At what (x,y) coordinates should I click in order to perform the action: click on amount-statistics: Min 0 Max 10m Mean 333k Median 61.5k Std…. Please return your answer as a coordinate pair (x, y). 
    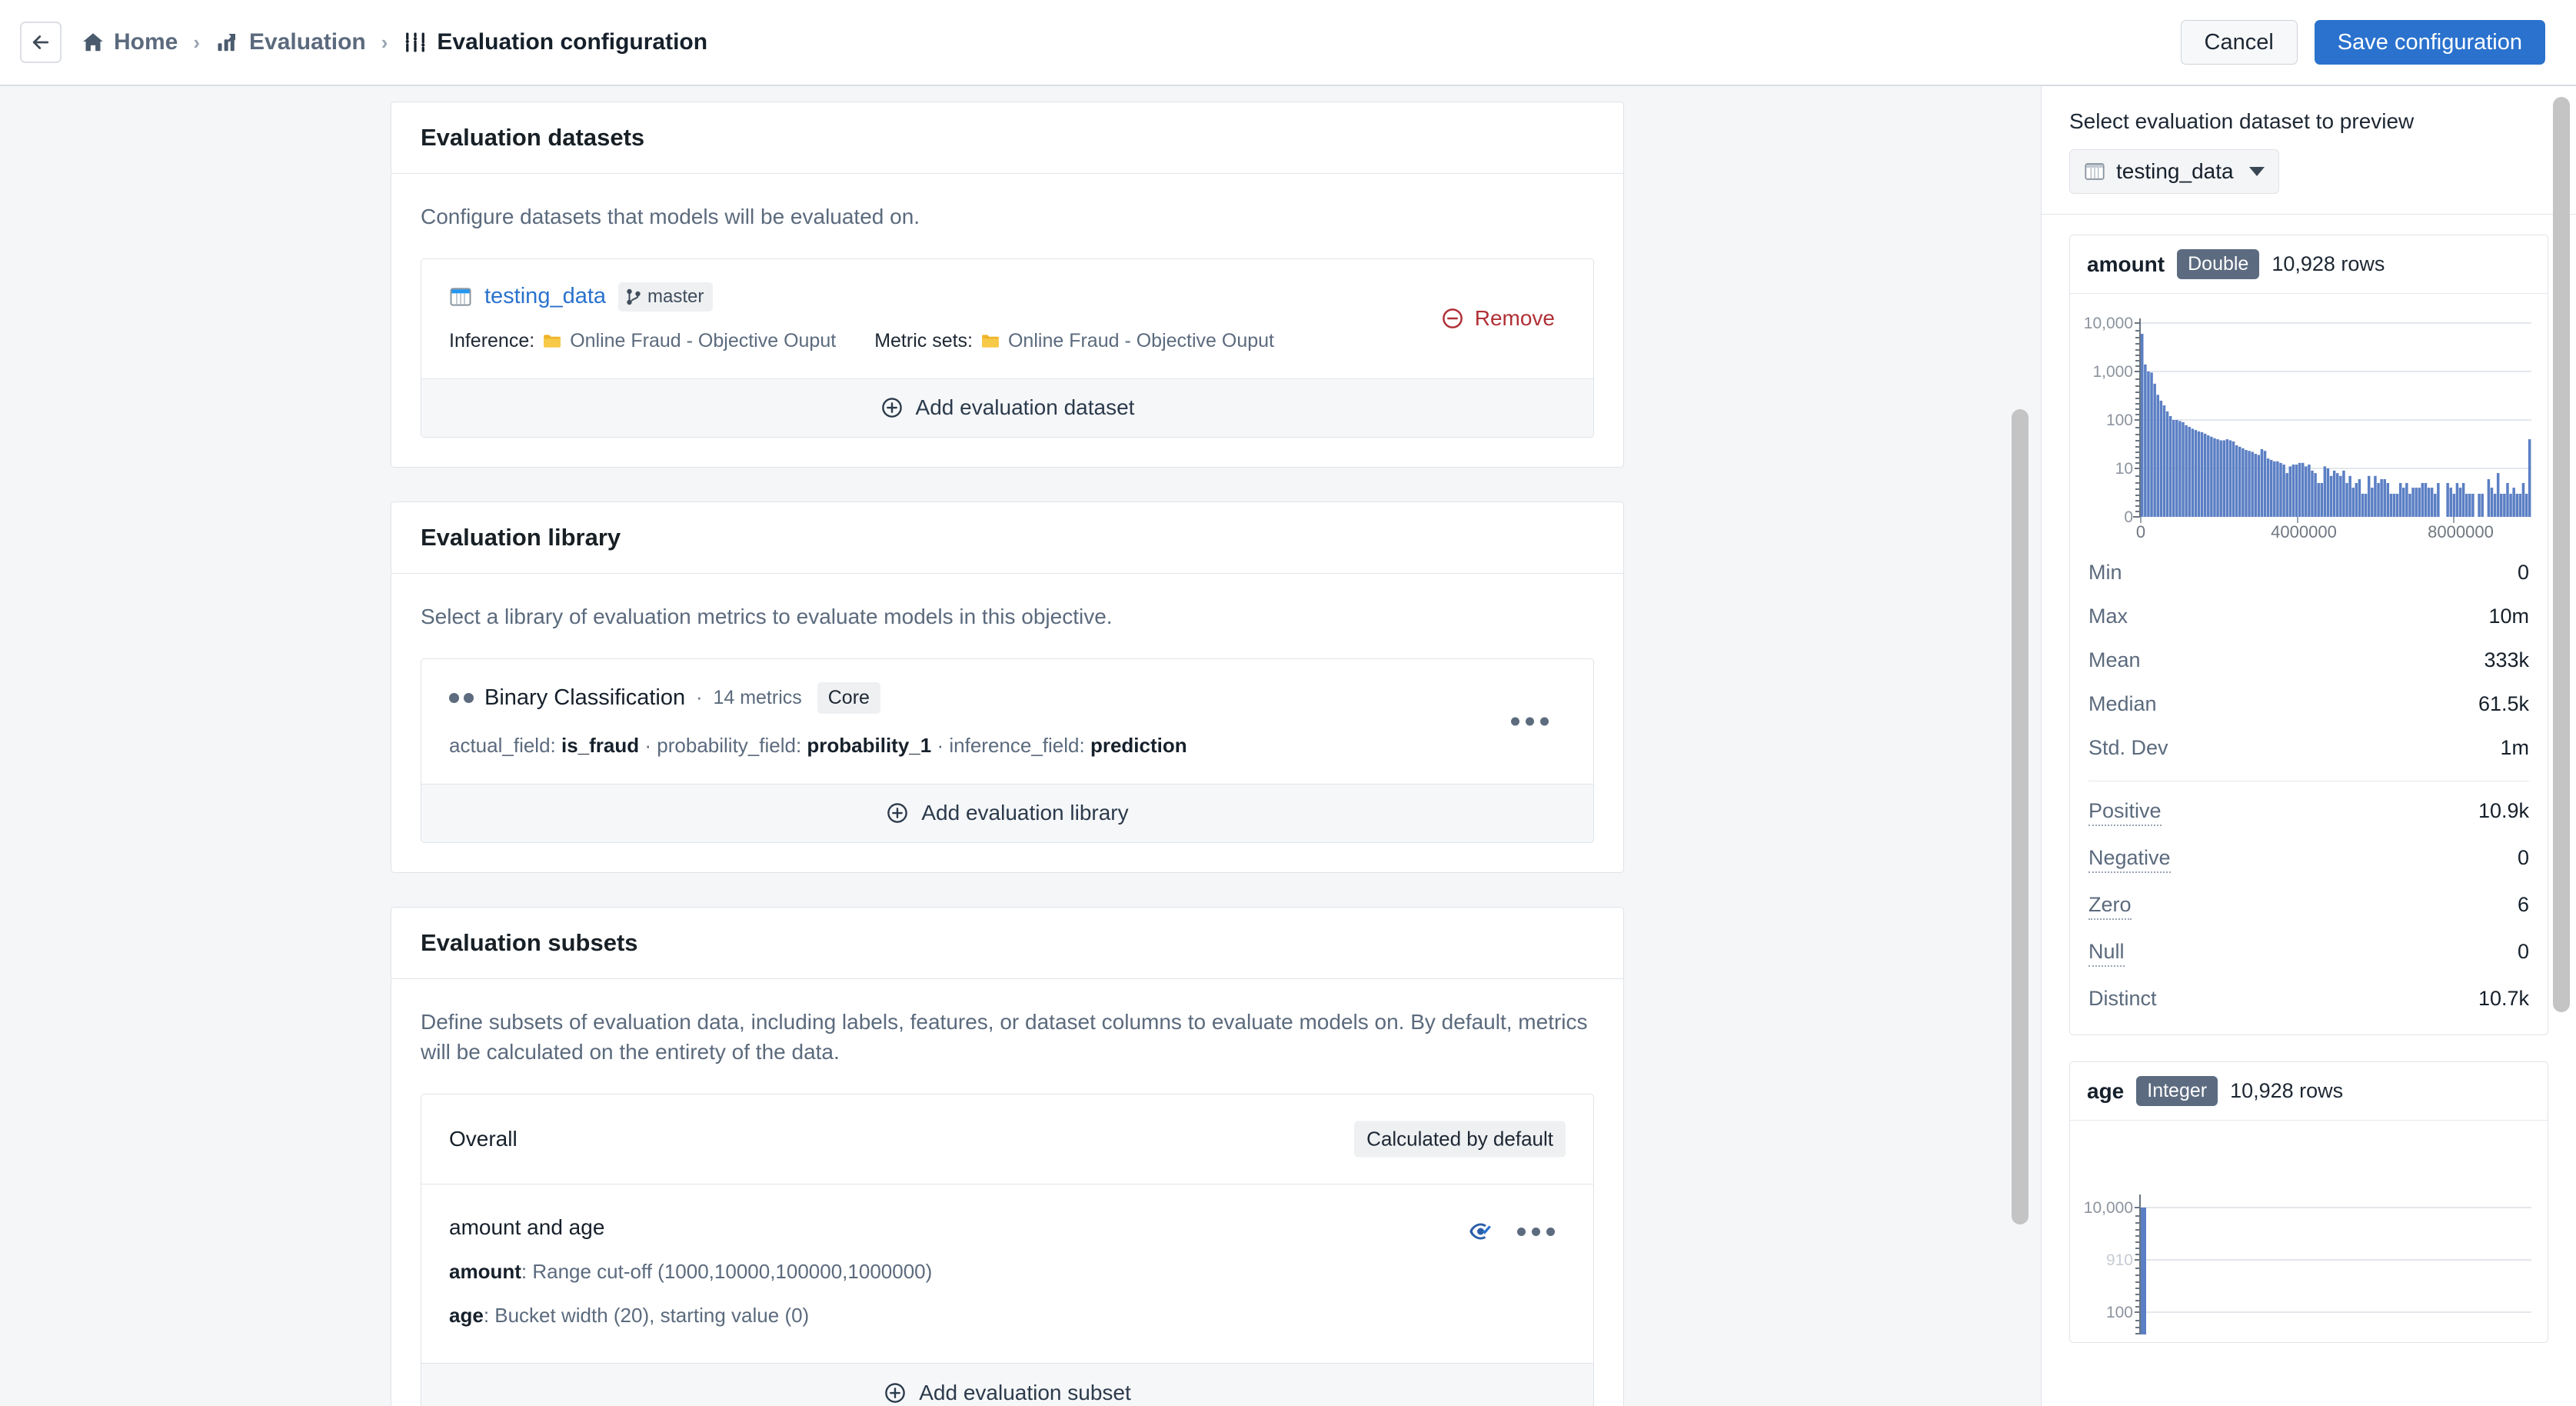
    Looking at the image, I should click on (2309, 791).